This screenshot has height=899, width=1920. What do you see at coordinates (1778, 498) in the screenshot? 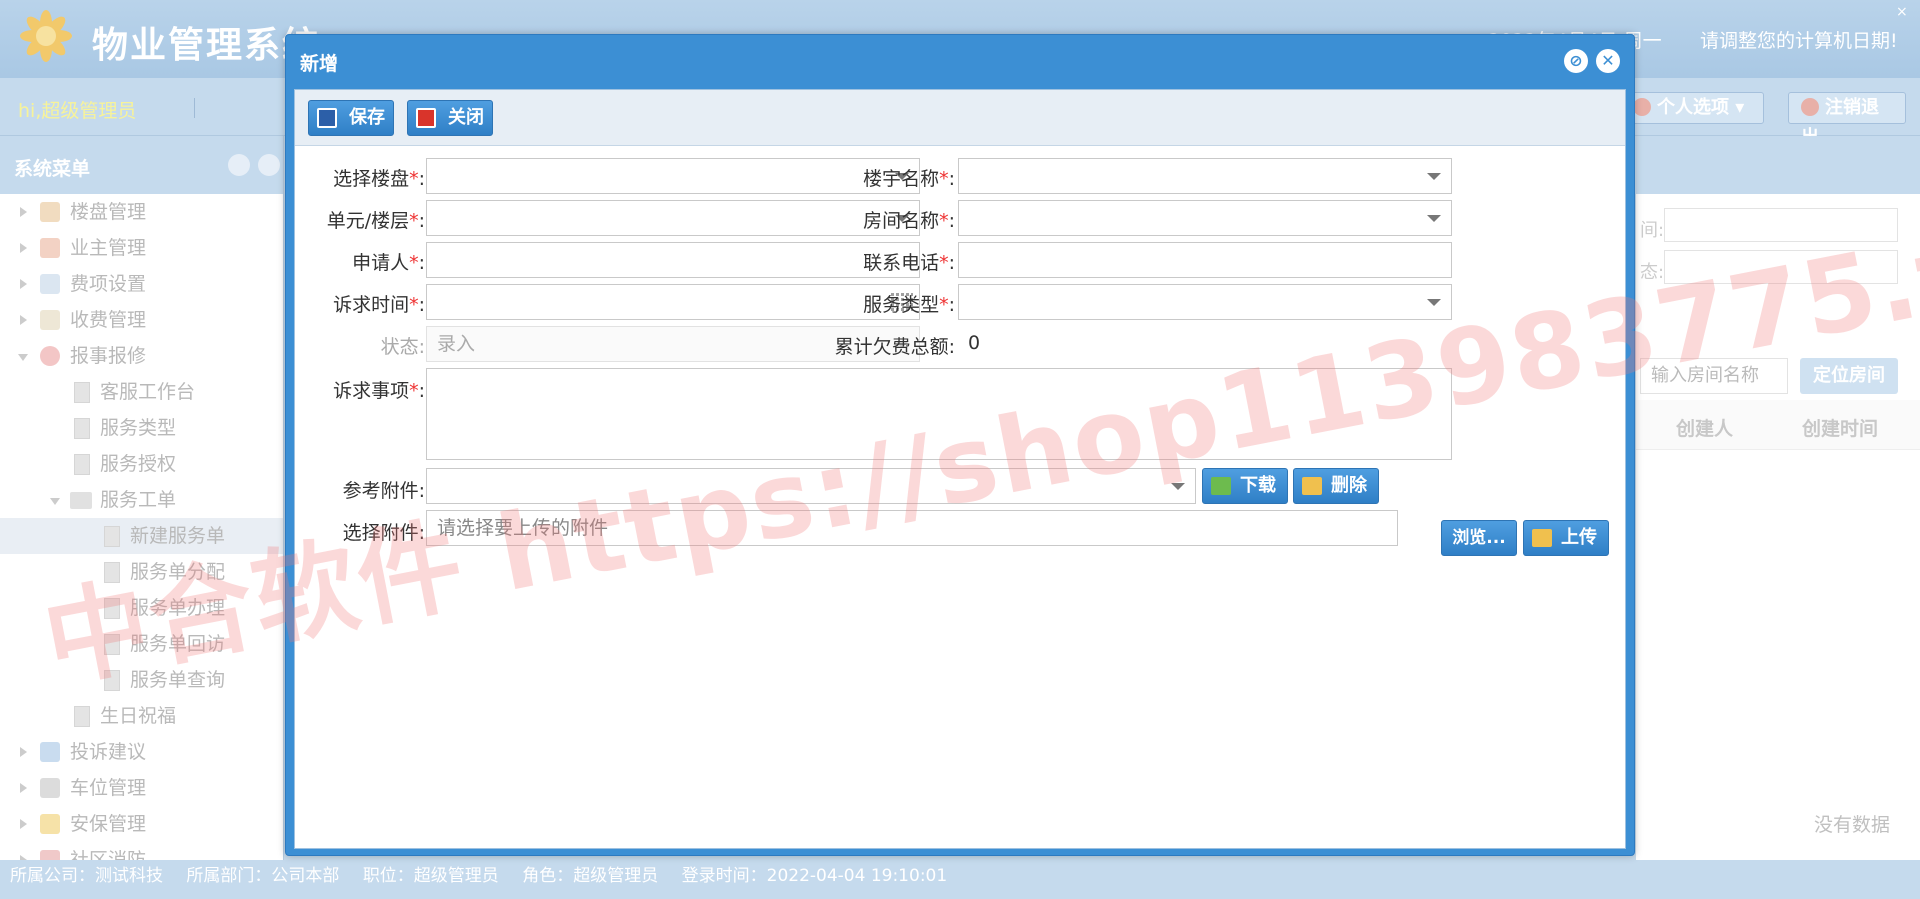
I see `right-panel` at bounding box center [1778, 498].